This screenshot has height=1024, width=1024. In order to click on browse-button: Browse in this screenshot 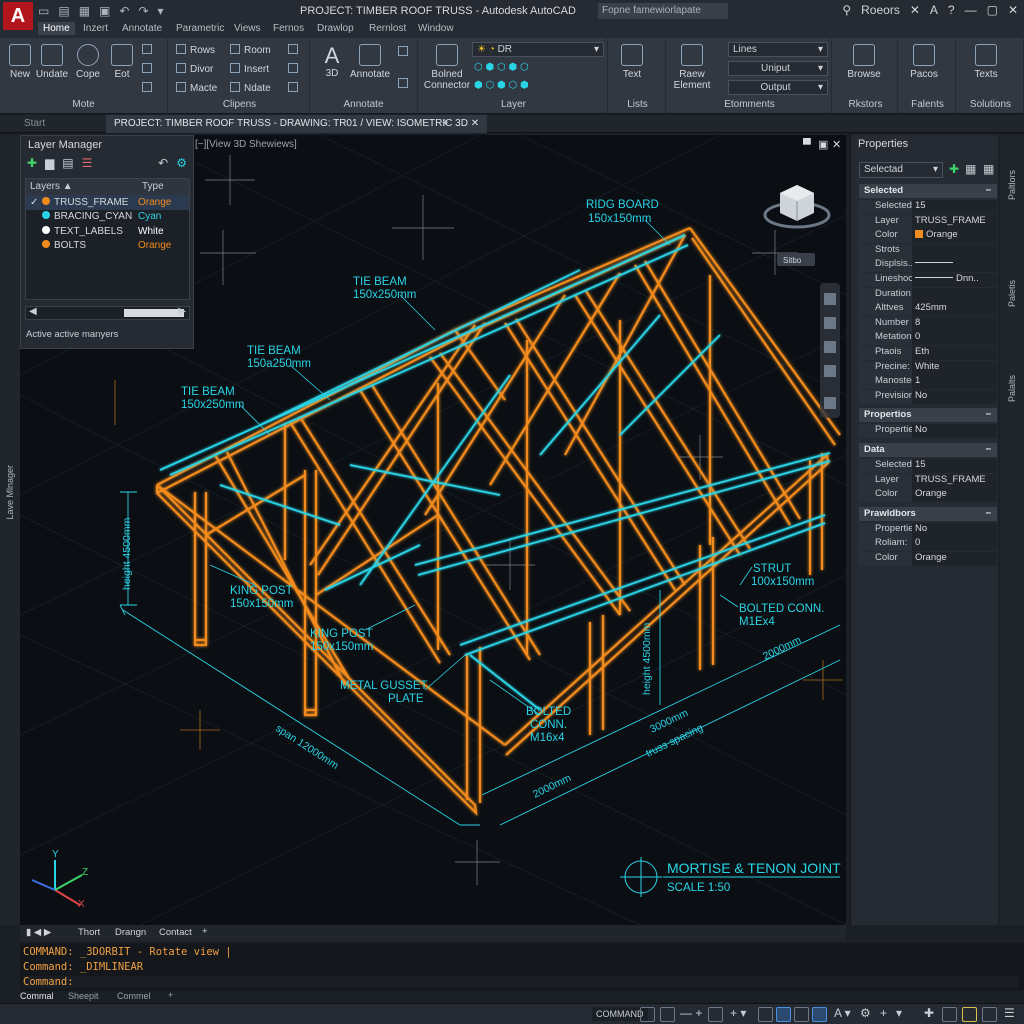, I will do `click(864, 62)`.